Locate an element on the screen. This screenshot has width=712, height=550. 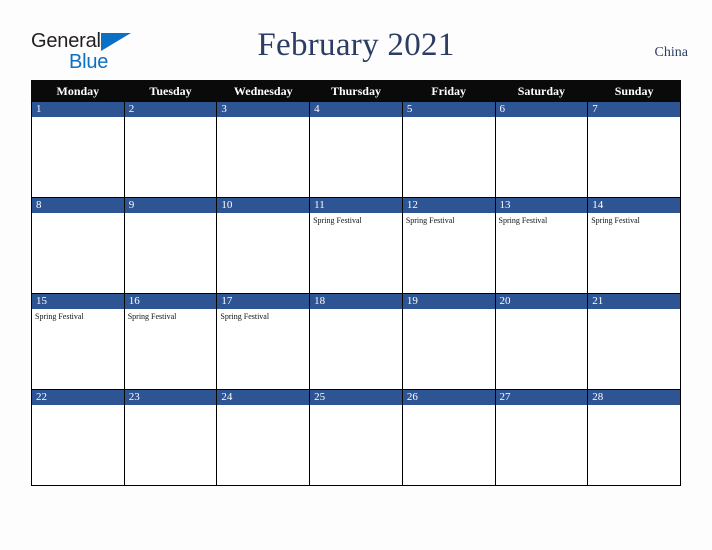
day-cell-content: 28 is located at coordinates (634, 437).